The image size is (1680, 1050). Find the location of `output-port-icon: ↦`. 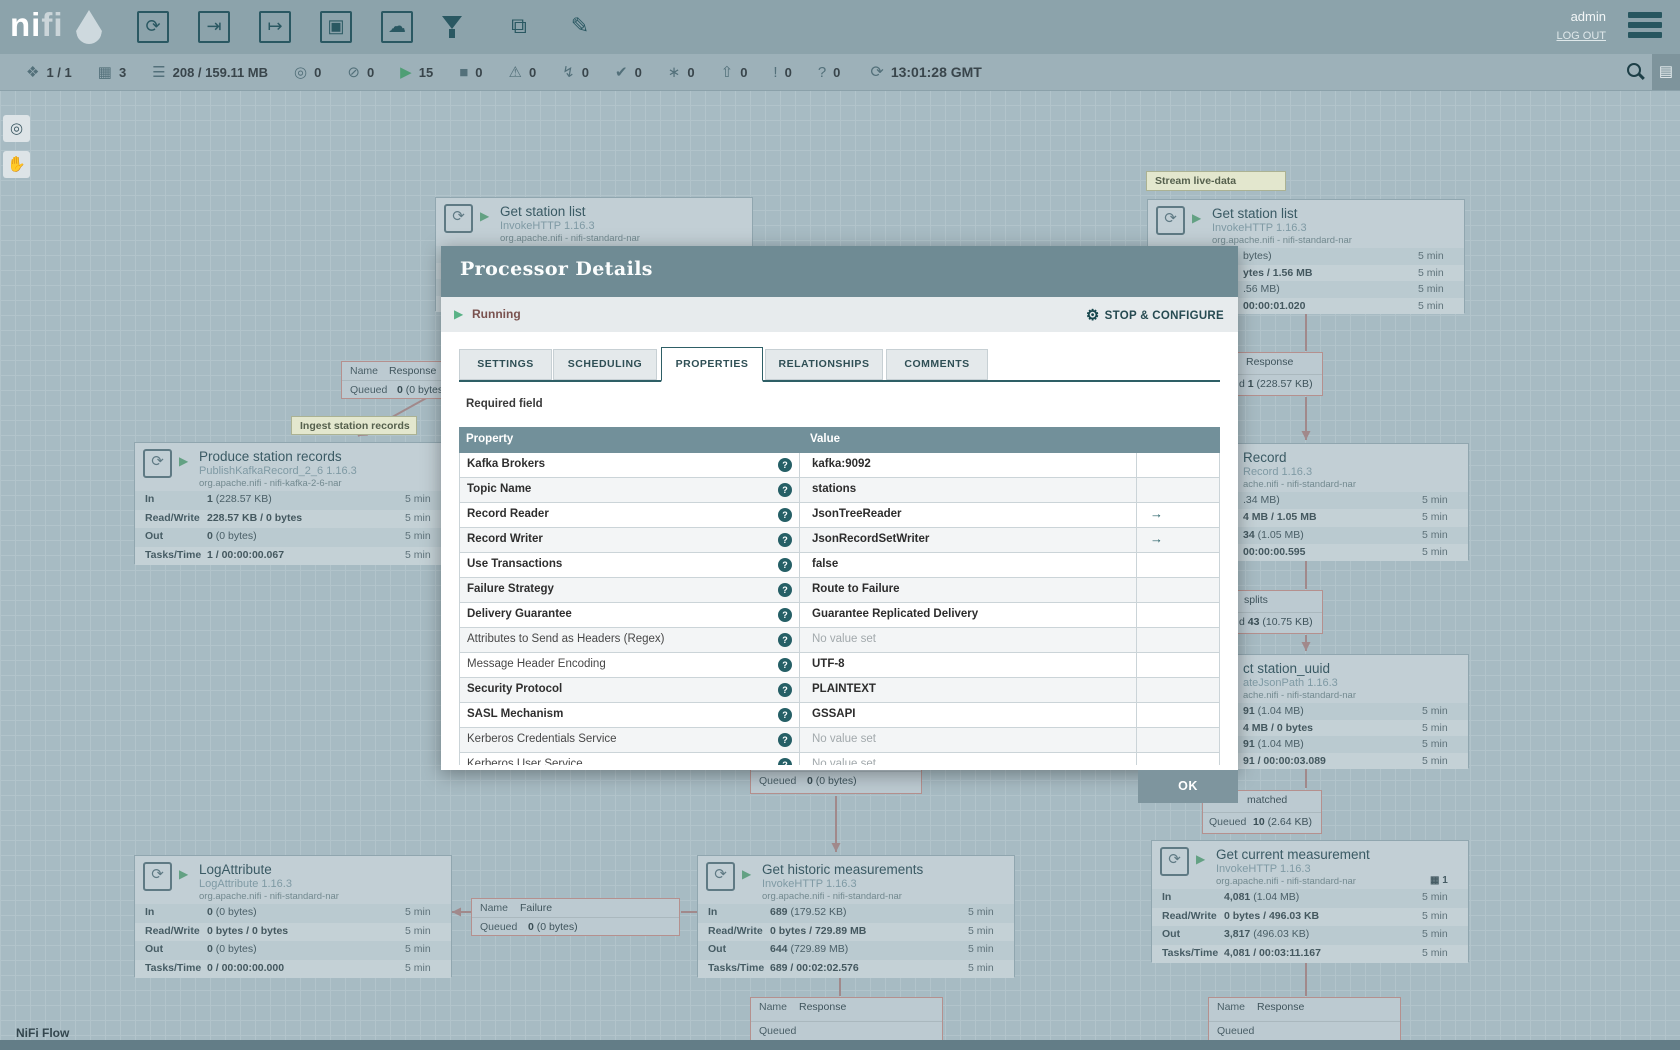

output-port-icon: ↦ is located at coordinates (275, 27).